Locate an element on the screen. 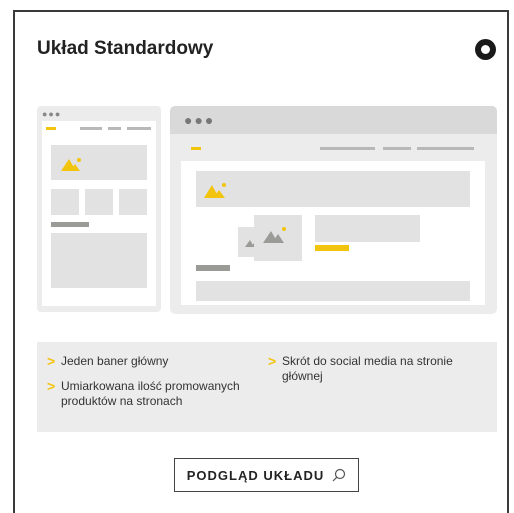 The width and height of the screenshot is (514, 513). desktop-banner is located at coordinates (333, 189).